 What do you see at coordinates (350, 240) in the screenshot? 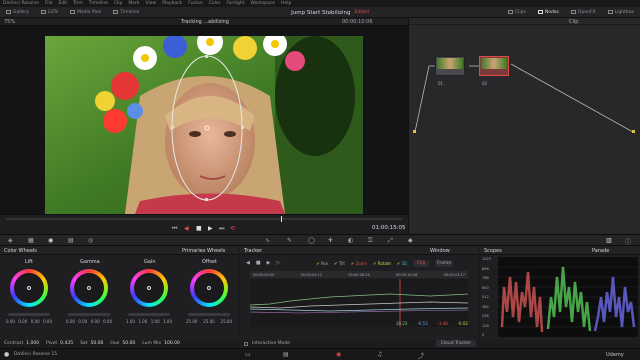
I see `blur-icon: ◐` at bounding box center [350, 240].